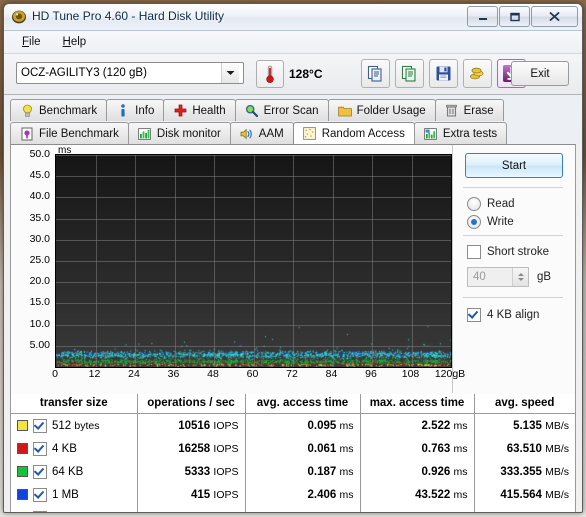 This screenshot has width=586, height=517. What do you see at coordinates (74, 425) in the screenshot?
I see `cell-transfer-size: 512 bytes` at bounding box center [74, 425].